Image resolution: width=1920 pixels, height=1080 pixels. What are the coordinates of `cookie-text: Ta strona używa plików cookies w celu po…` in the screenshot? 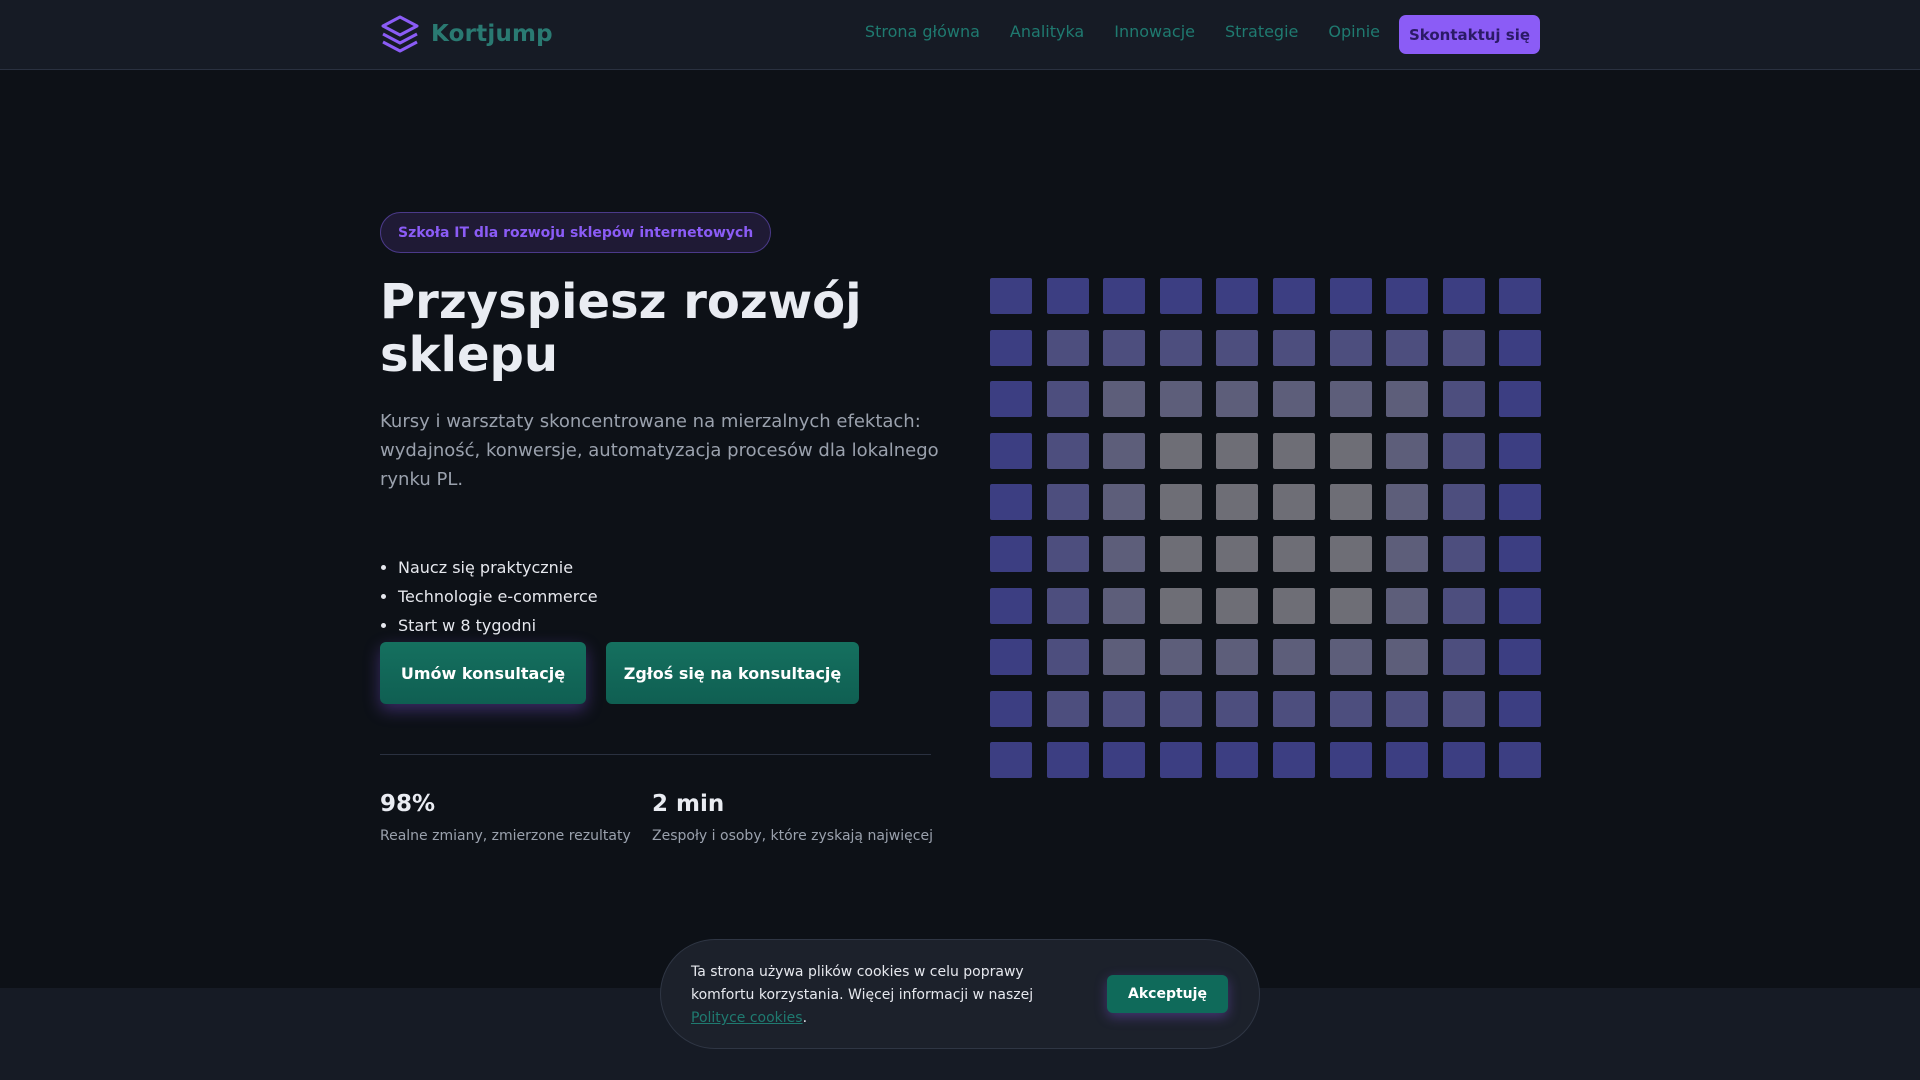 It's located at (889, 995).